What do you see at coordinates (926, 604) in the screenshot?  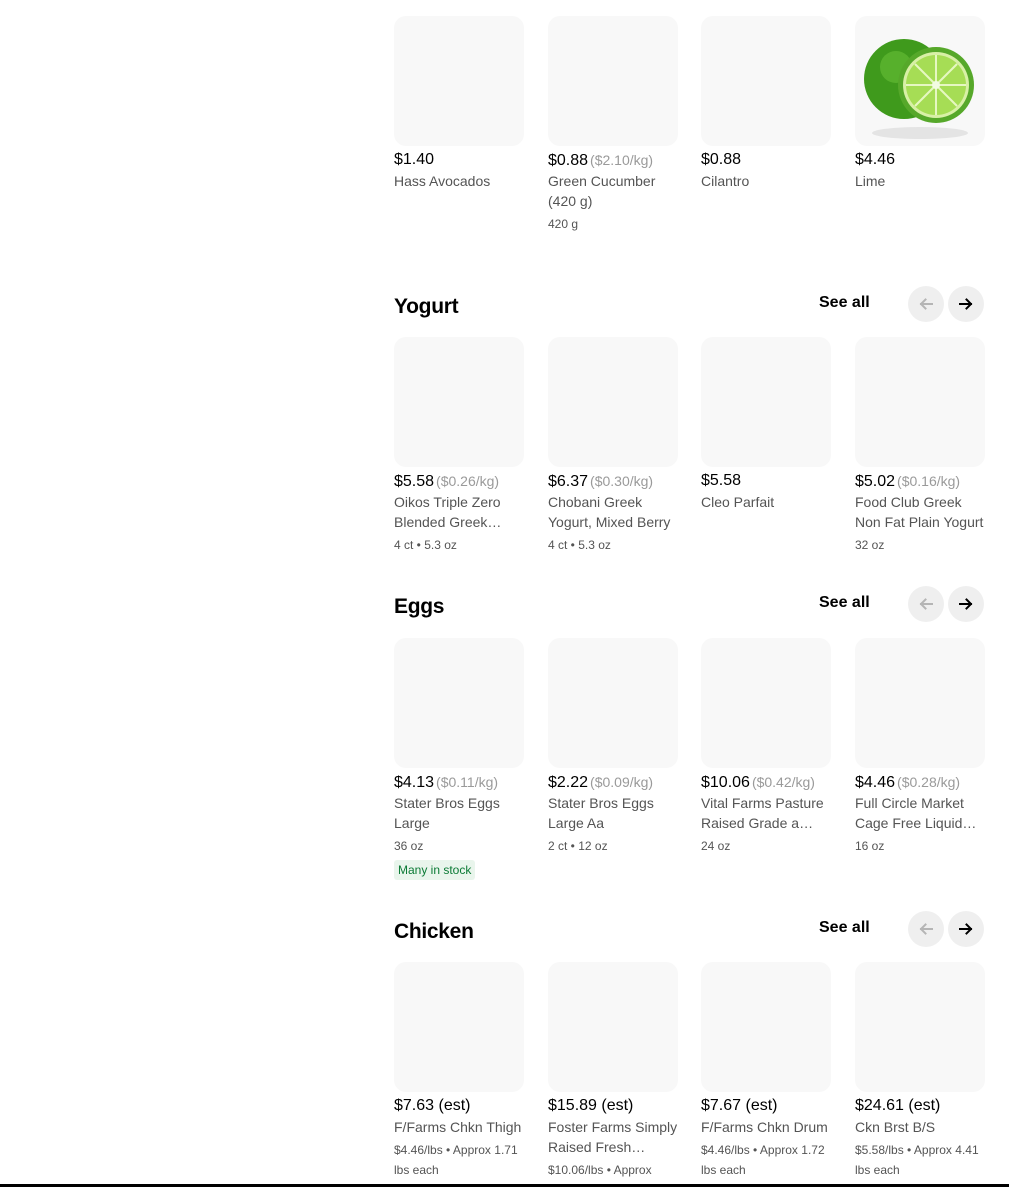 I see `eggs-prev-button` at bounding box center [926, 604].